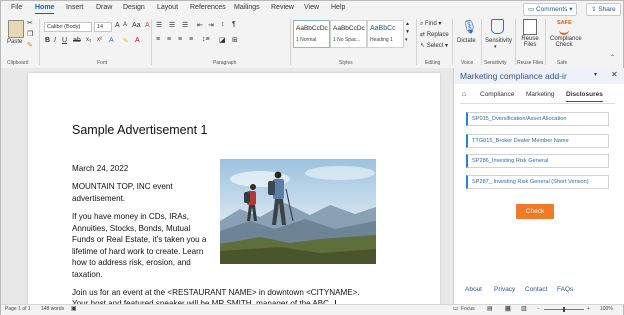  Describe the element at coordinates (185, 25) in the screenshot. I see `multilevel-list-icon: ☰` at that location.